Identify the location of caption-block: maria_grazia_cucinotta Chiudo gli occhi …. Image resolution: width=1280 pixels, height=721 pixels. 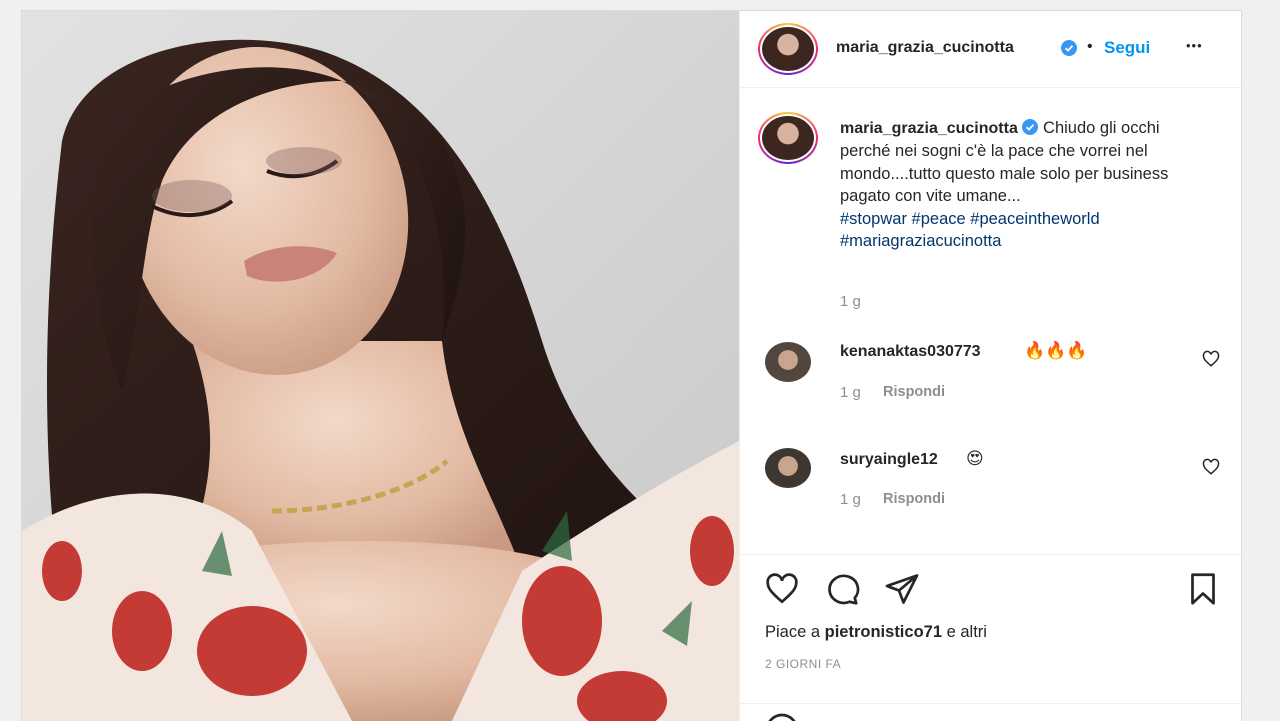
(1020, 184).